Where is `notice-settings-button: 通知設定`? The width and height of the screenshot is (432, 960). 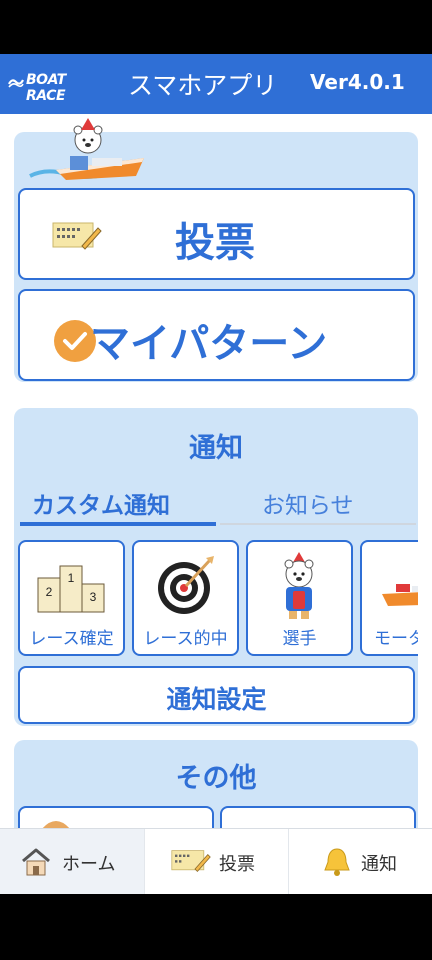 notice-settings-button: 通知設定 is located at coordinates (216, 695).